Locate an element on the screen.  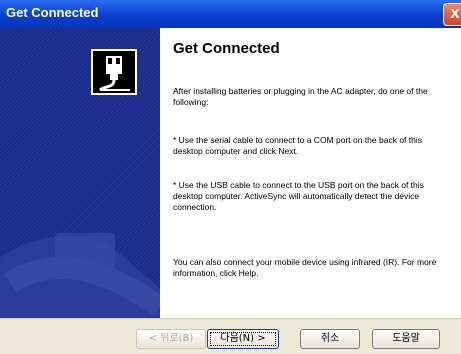
title-bar: Get Connected X is located at coordinates (230, 14).